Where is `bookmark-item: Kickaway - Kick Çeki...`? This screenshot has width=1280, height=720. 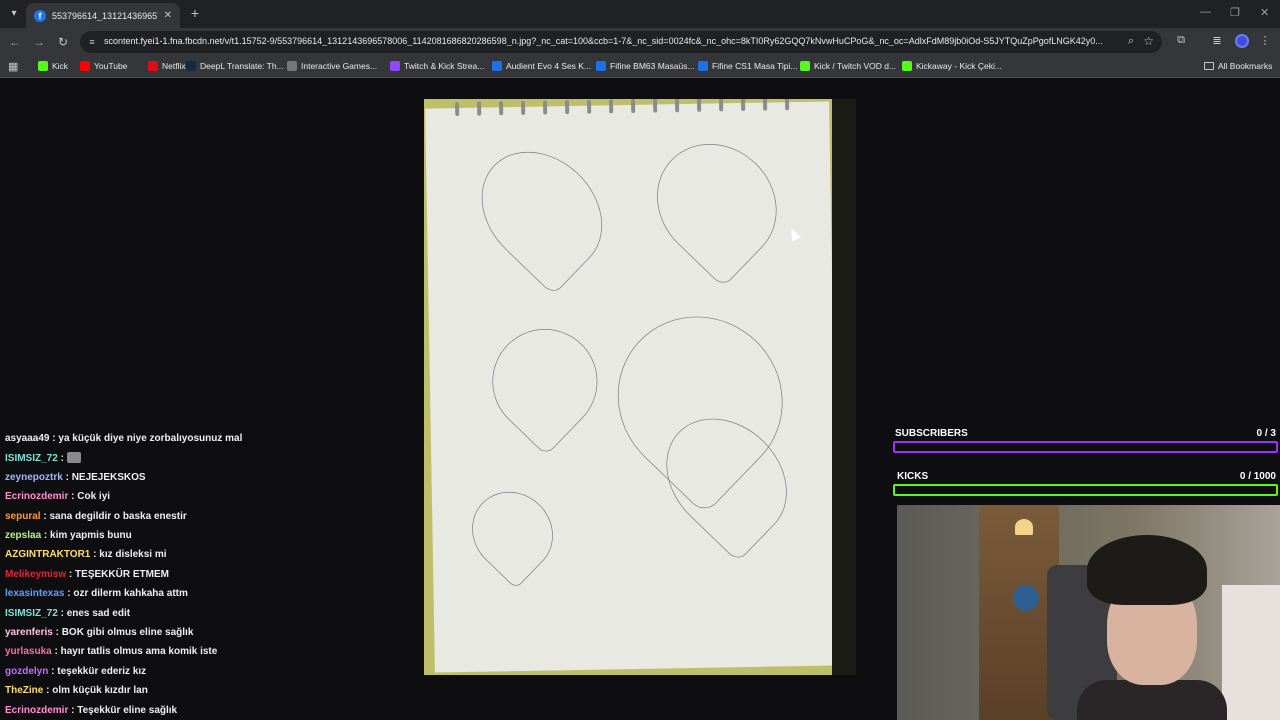 bookmark-item: Kickaway - Kick Çeki... is located at coordinates (952, 66).